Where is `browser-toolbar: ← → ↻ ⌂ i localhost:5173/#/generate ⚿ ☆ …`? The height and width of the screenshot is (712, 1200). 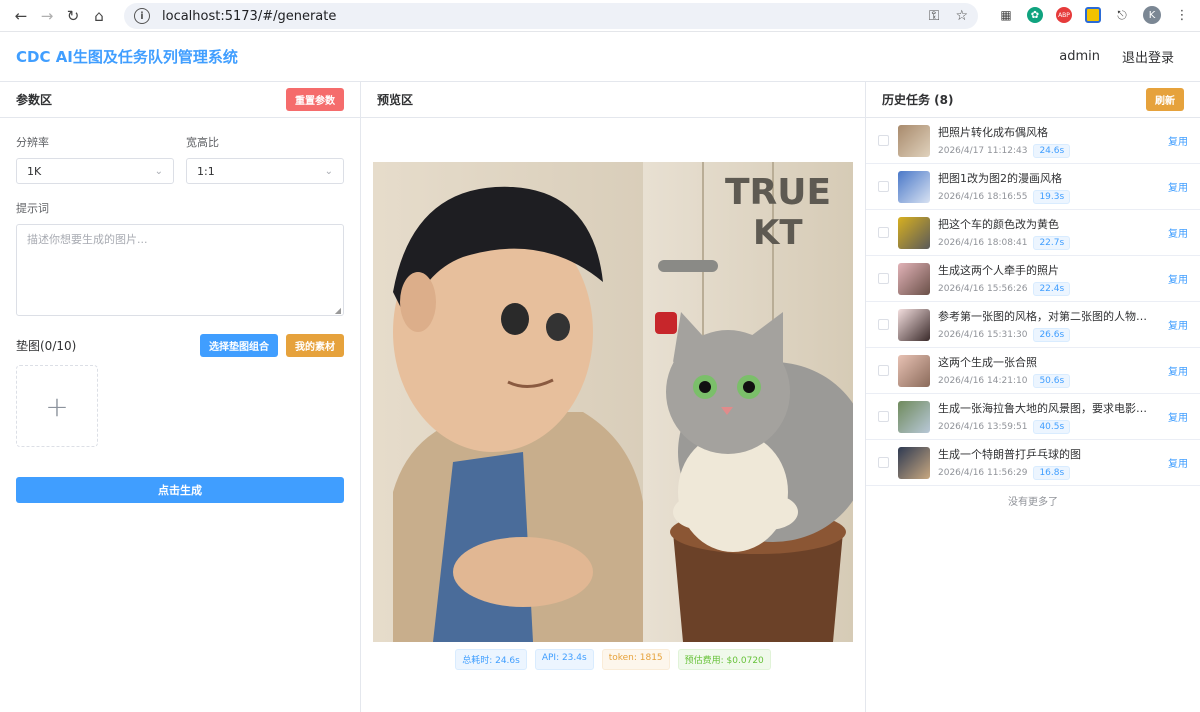
browser-toolbar: ← → ↻ ⌂ i localhost:5173/#/generate ⚿ ☆ … is located at coordinates (600, 16).